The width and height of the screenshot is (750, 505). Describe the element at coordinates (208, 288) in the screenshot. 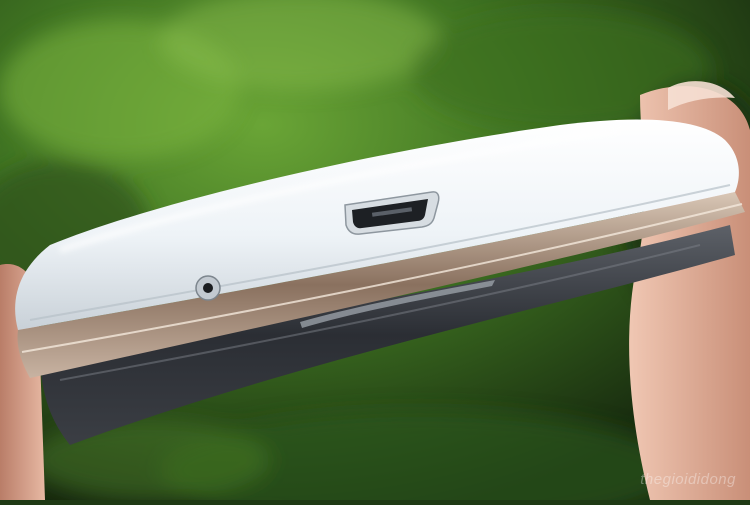

I see `microphone-hole` at that location.